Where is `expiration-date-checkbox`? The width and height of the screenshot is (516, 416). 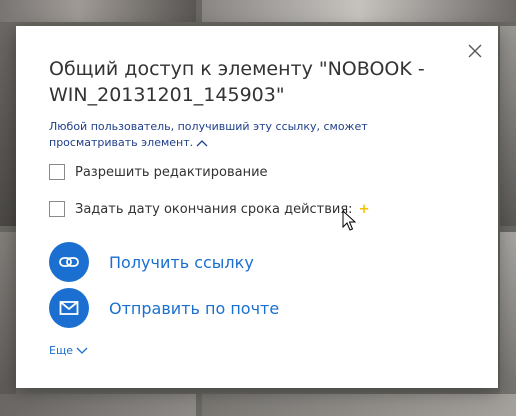
expiration-date-checkbox is located at coordinates (57, 209).